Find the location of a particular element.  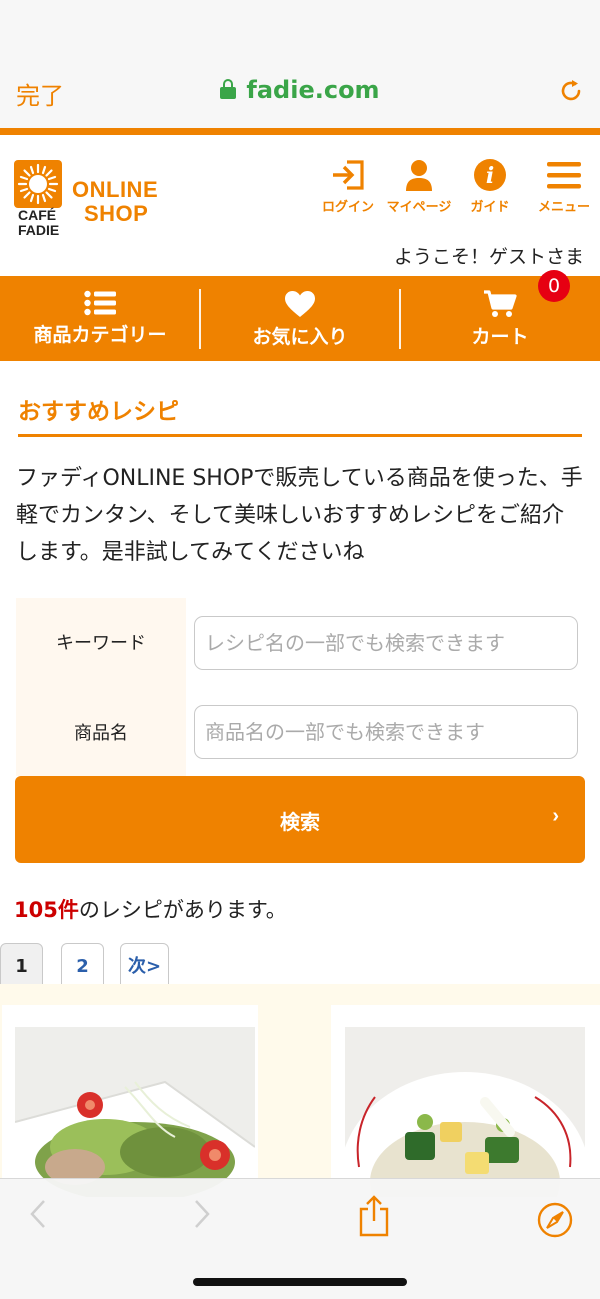

sun-icon is located at coordinates (38, 184).